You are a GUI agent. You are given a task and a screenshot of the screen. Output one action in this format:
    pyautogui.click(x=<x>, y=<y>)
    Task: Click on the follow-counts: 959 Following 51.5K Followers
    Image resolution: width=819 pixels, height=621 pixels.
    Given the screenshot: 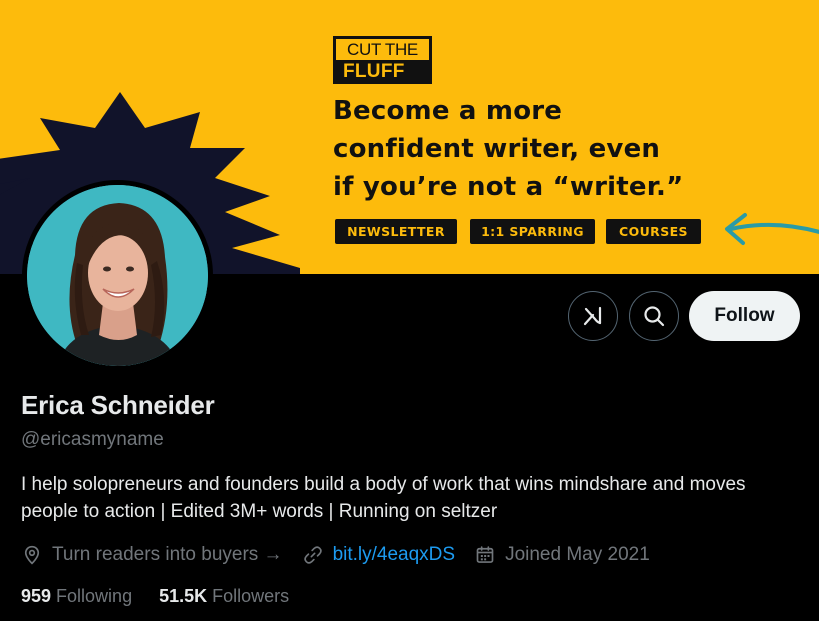 What is the action you would take?
    pyautogui.click(x=168, y=596)
    